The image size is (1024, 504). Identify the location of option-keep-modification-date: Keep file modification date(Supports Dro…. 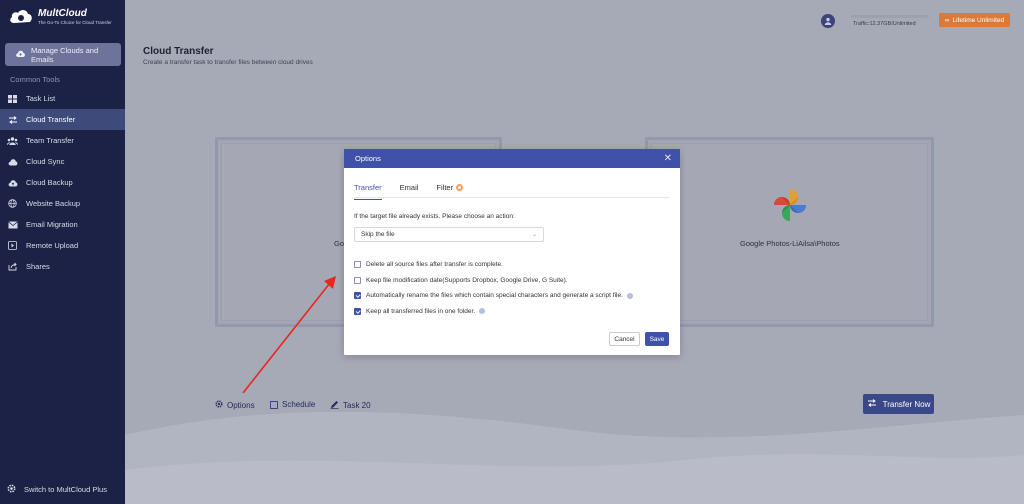
(493, 281).